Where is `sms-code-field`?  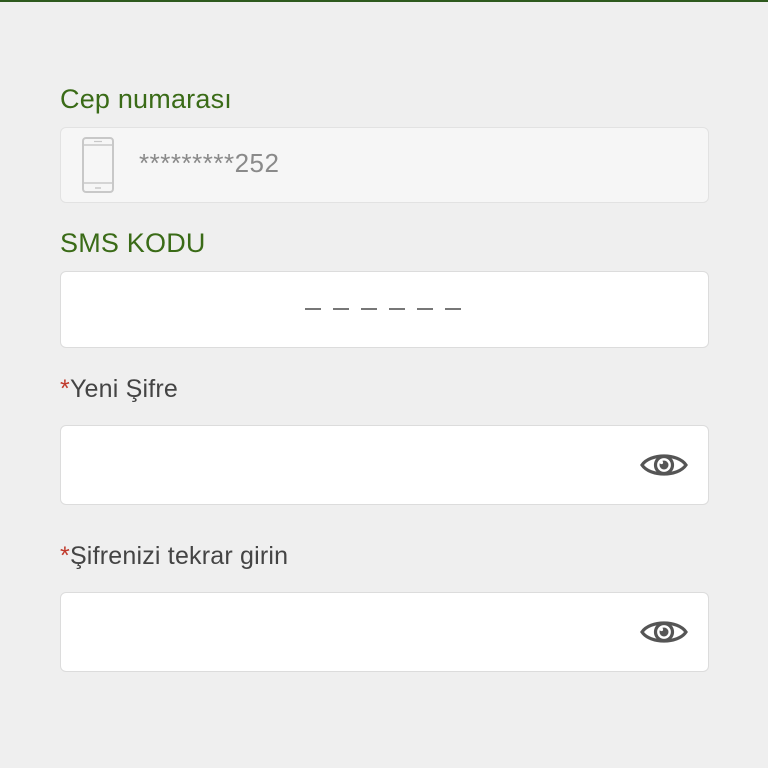
sms-code-field is located at coordinates (384, 309).